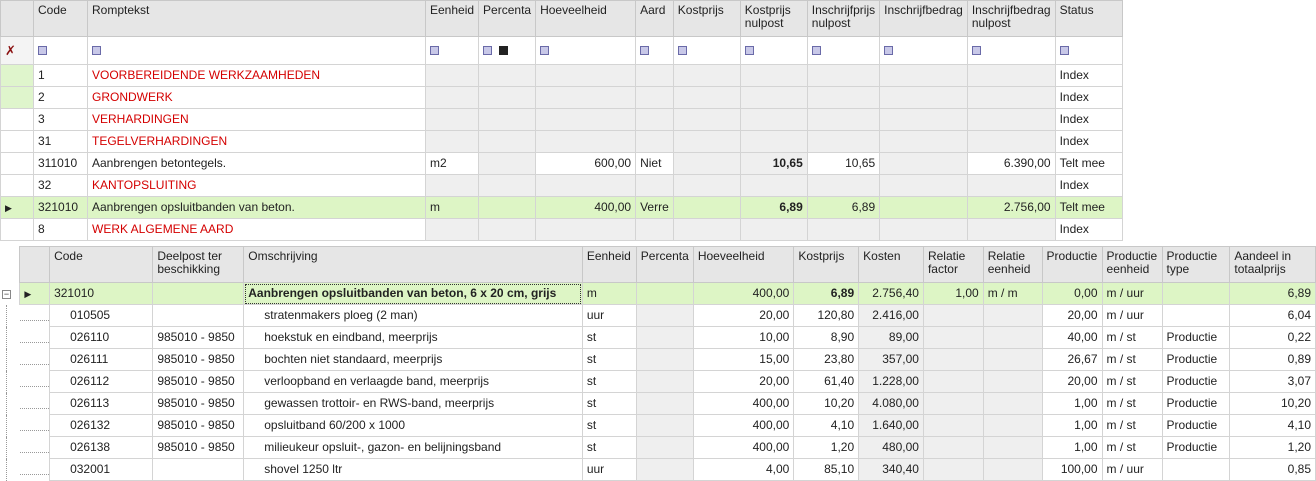 This screenshot has height=481, width=1316. Describe the element at coordinates (586, 50) in the screenshot. I see `filter-hoeveelheid` at that location.